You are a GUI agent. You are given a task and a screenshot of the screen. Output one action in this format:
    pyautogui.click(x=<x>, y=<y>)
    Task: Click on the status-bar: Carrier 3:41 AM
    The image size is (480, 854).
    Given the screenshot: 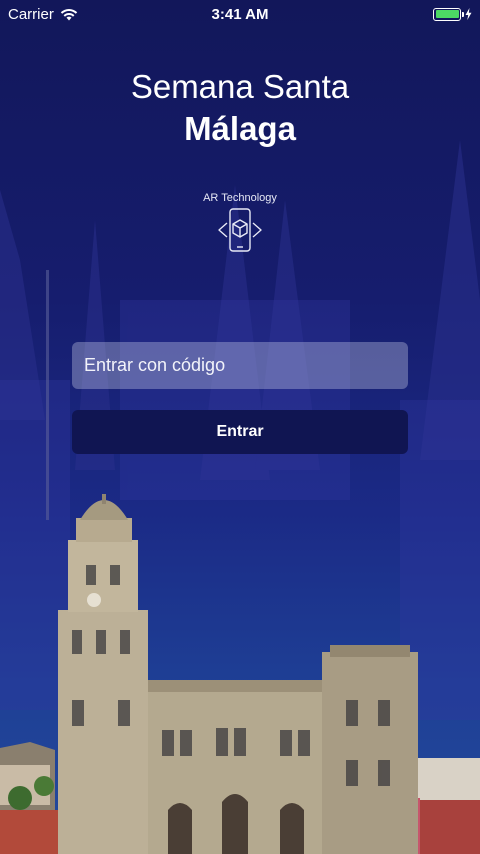 What is the action you would take?
    pyautogui.click(x=240, y=14)
    